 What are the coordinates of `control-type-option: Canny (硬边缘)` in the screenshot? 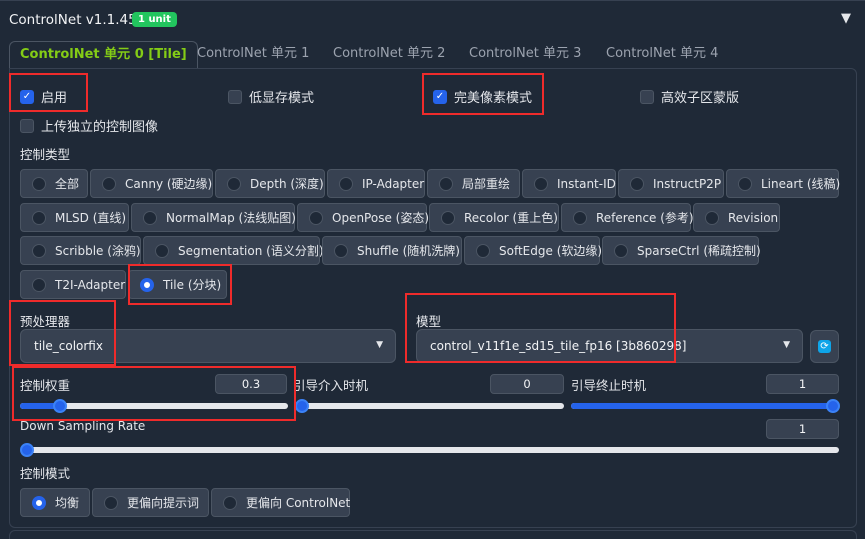 It's located at (151, 183).